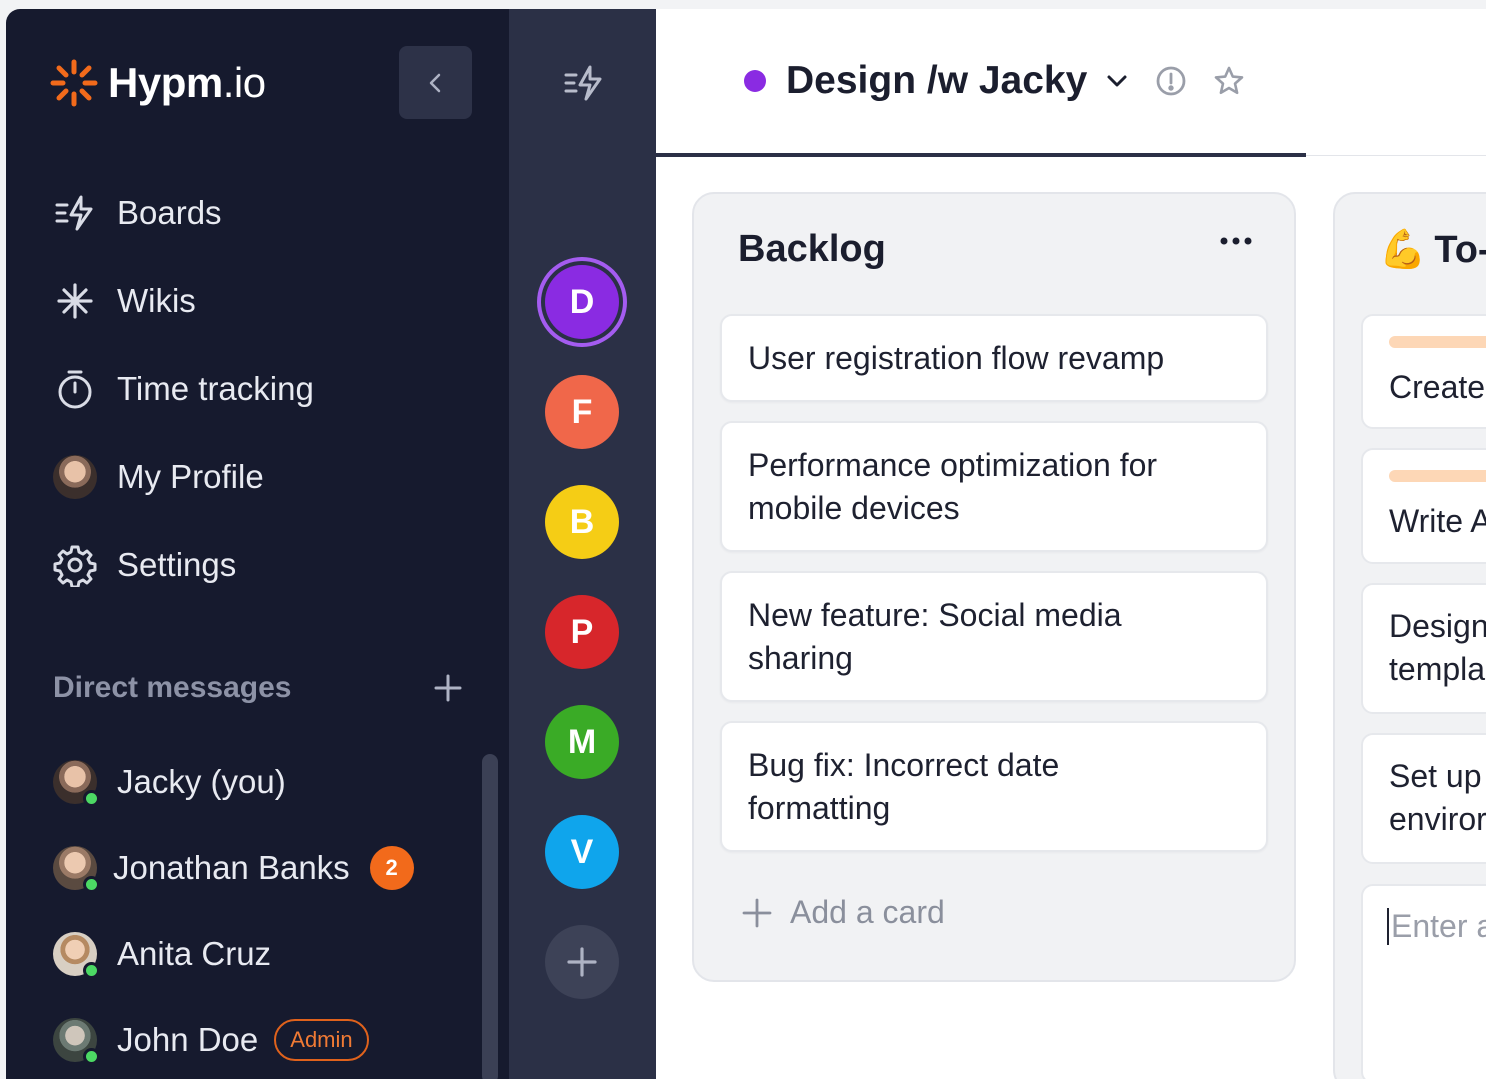 This screenshot has height=1079, width=1486. I want to click on card-title: Write A, so click(1437, 521).